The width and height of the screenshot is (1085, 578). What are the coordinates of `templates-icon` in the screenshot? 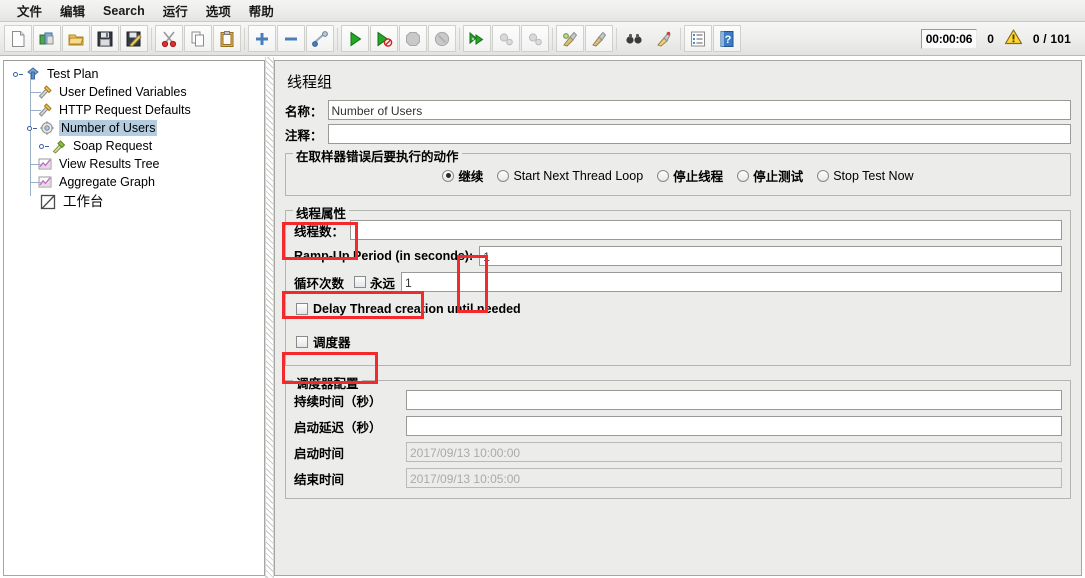 It's located at (47, 38).